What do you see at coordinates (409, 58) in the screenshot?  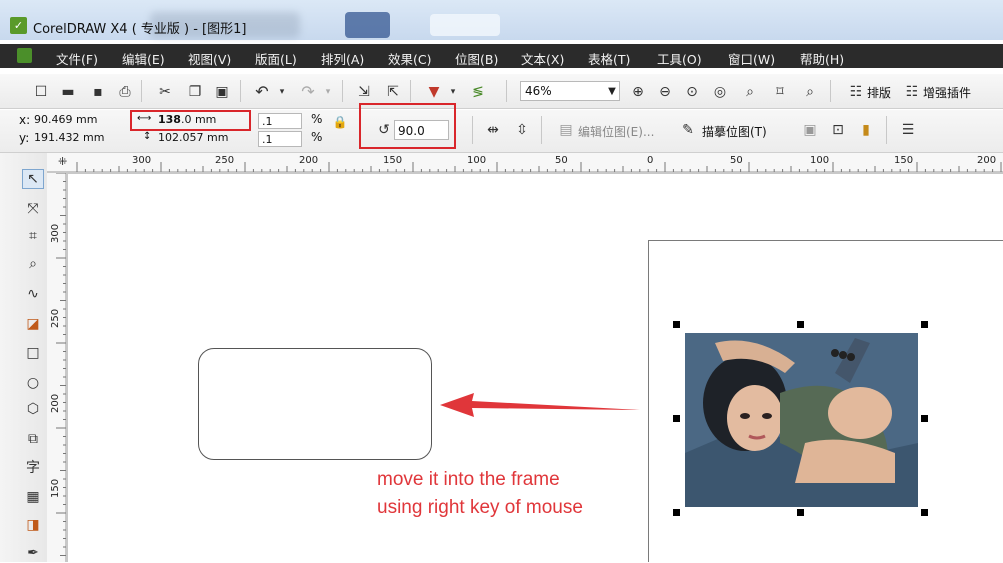 I see `menu-effects: 效果(C)` at bounding box center [409, 58].